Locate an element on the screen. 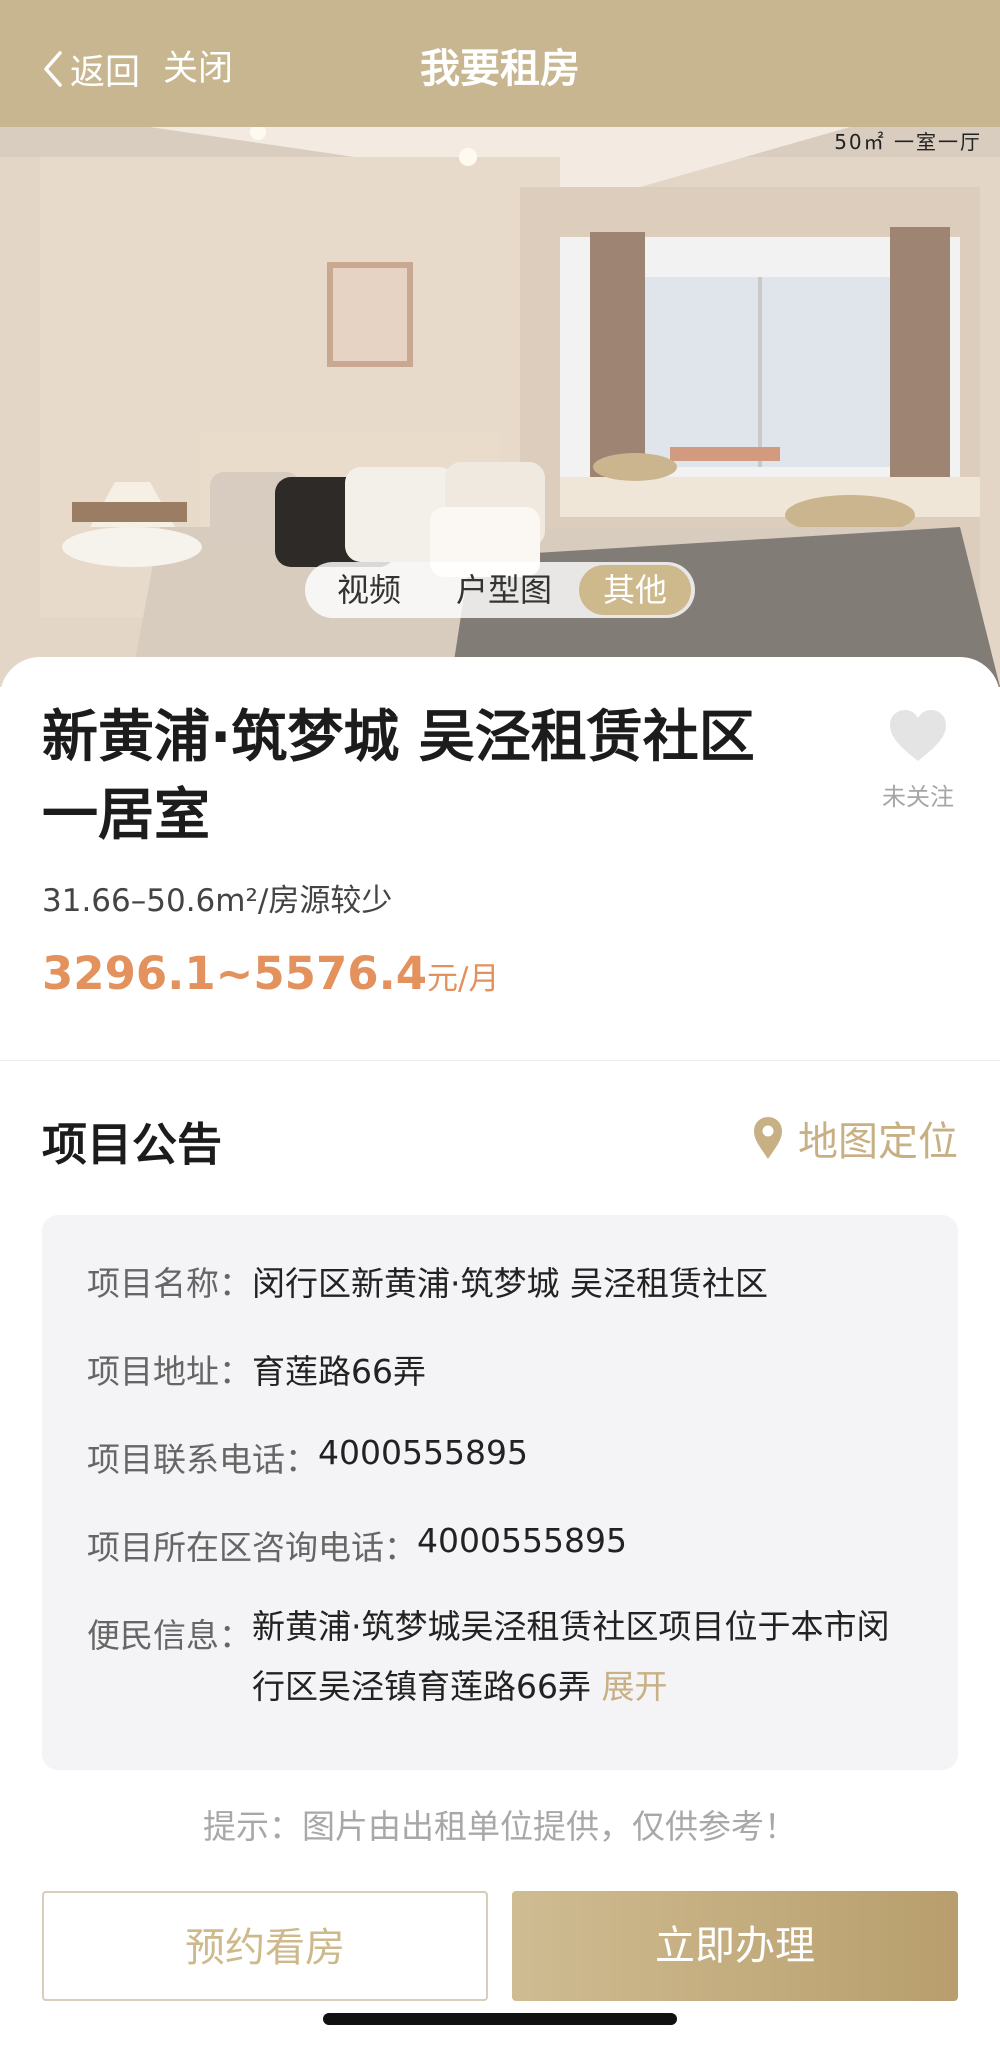 This screenshot has height=2046, width=1000. info-row-district-phone: 项目所在区咨询电话： 4000555895 is located at coordinates (357, 1545).